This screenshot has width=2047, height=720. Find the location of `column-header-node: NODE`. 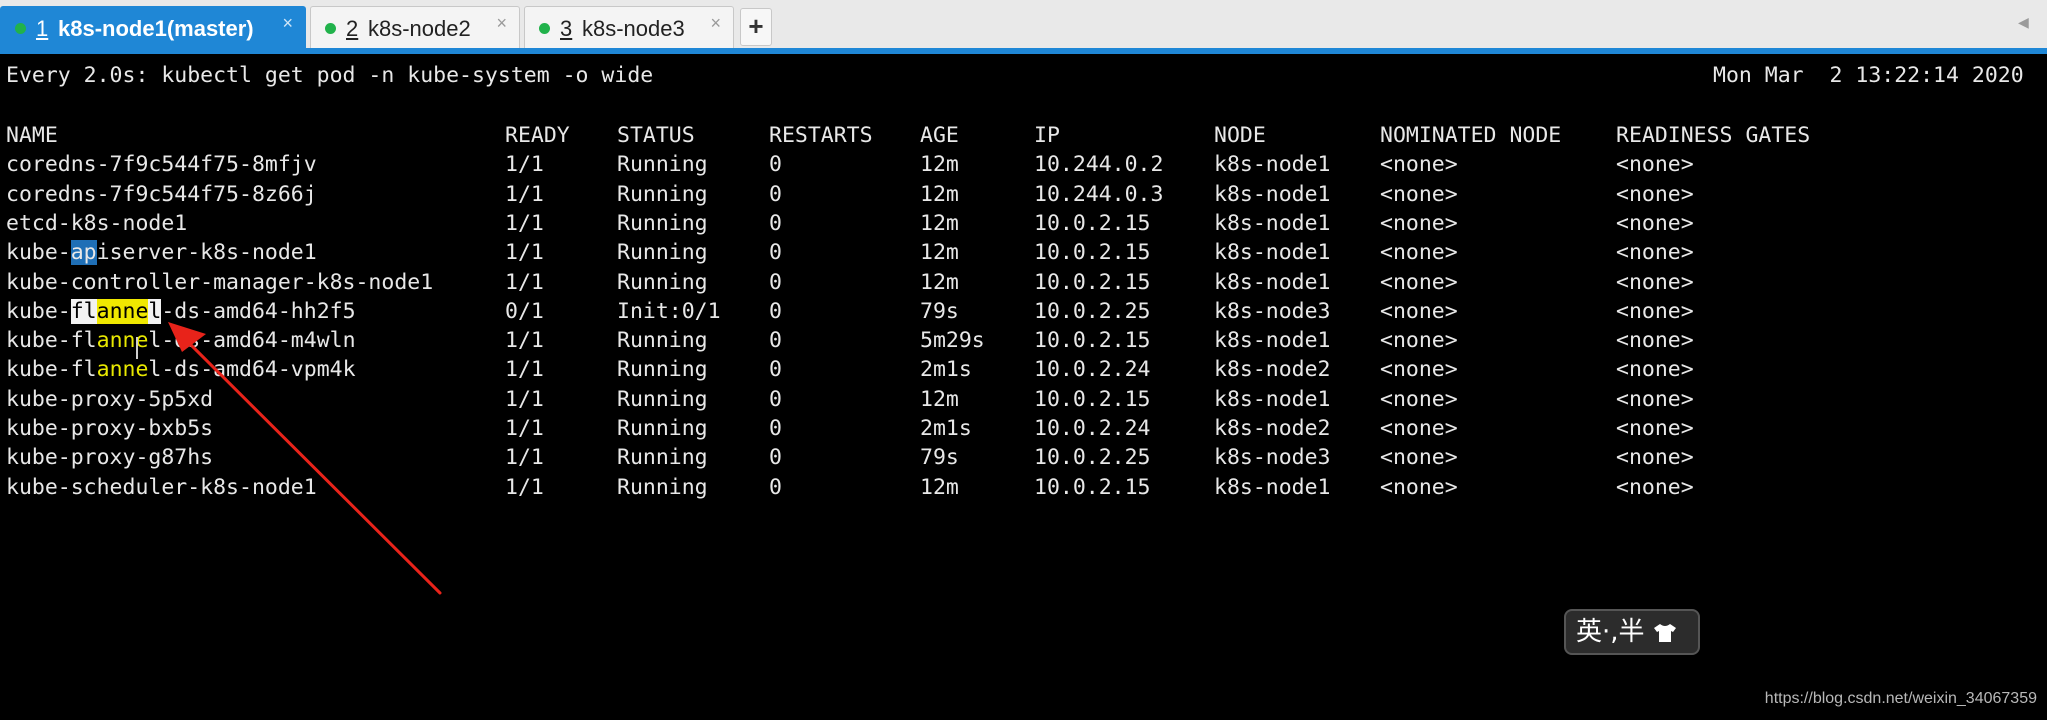

column-header-node: NODE is located at coordinates (1240, 135).